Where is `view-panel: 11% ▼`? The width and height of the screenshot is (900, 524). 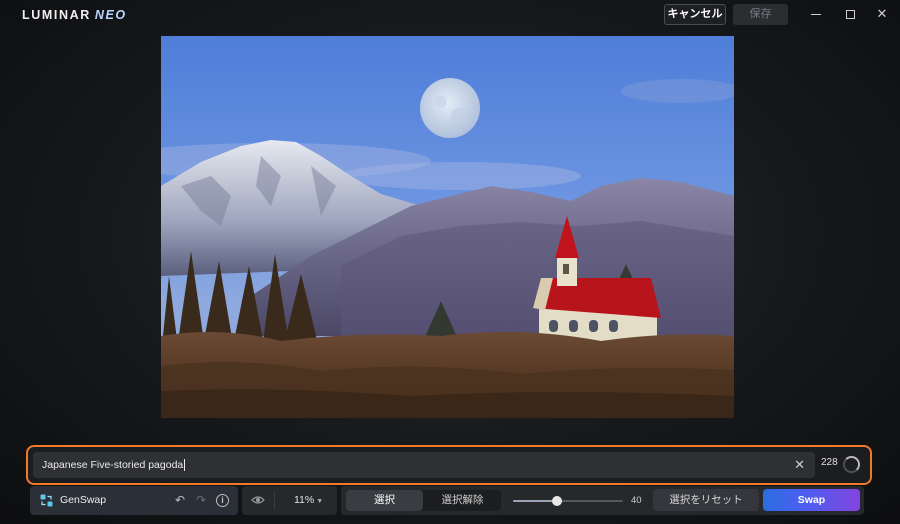 view-panel: 11% ▼ is located at coordinates (289, 500).